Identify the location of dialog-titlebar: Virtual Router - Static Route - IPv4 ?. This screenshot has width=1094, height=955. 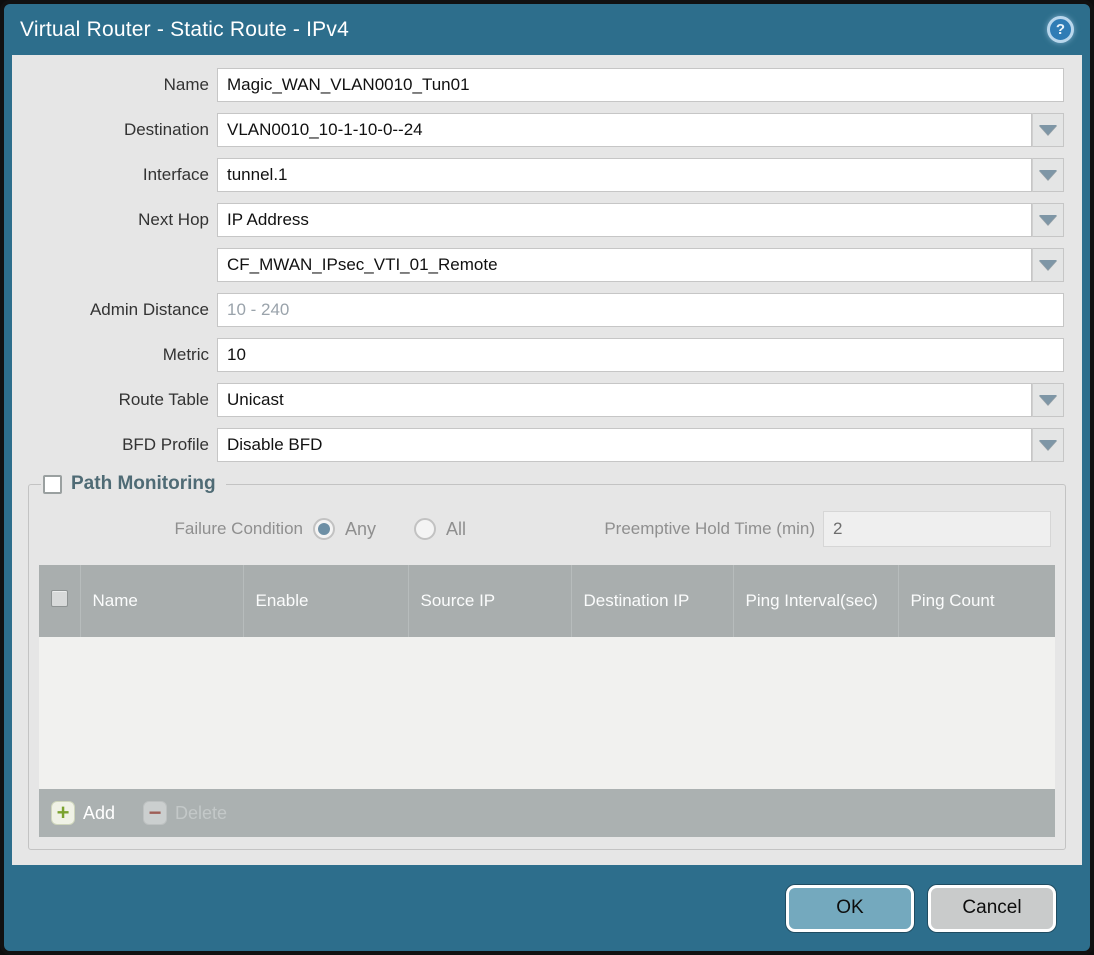
(547, 29).